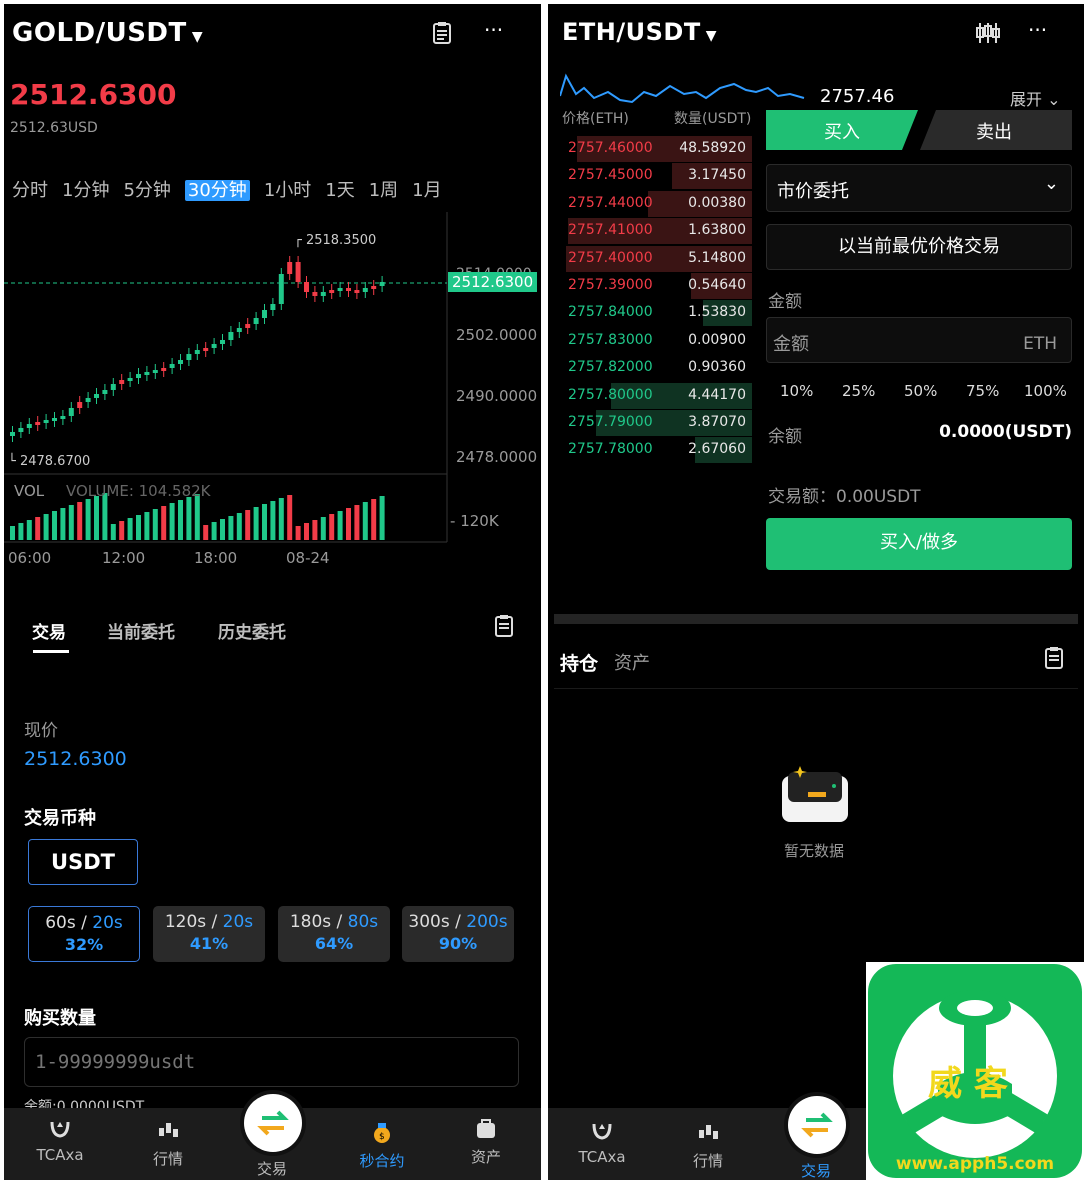 Image resolution: width=1090 pixels, height=1185 pixels. Describe the element at coordinates (83, 862) in the screenshot. I see `currency-option-usdt: USDT` at that location.